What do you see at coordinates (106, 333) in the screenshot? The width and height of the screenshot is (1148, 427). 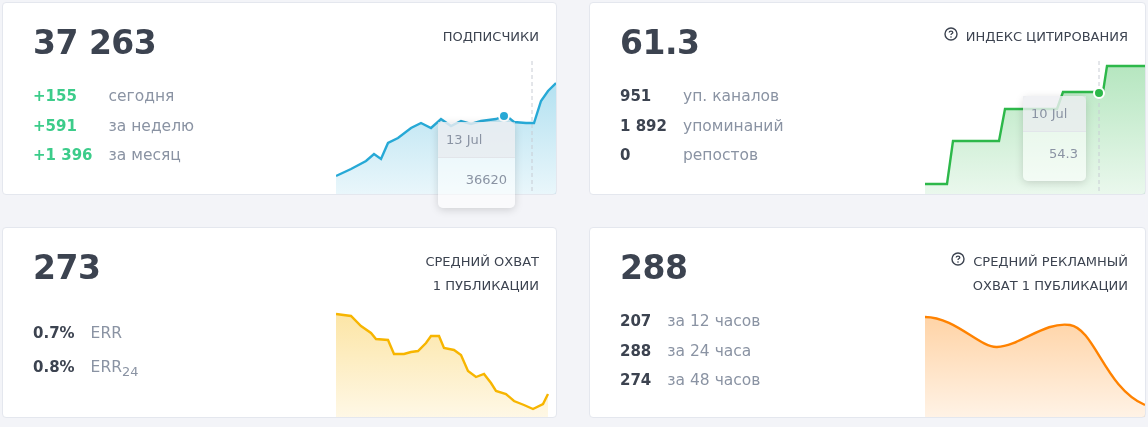 I see `stat-label: ERR` at bounding box center [106, 333].